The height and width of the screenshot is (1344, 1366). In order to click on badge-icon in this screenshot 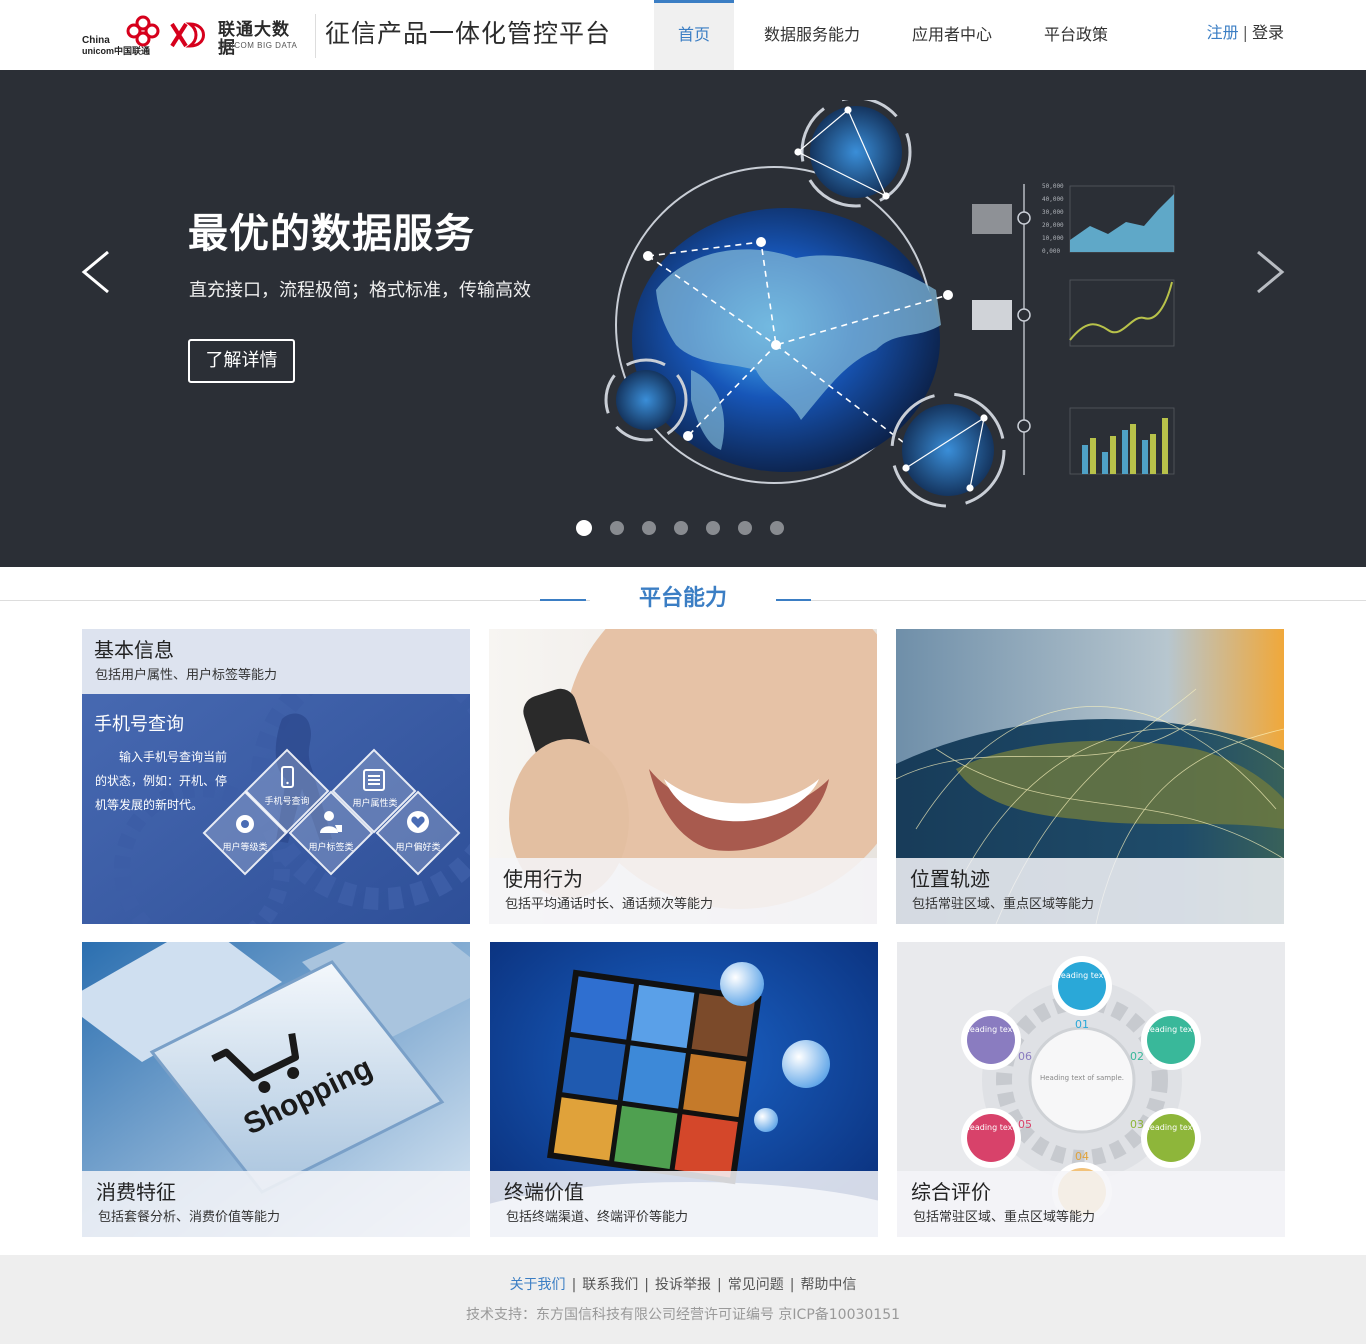, I will do `click(245, 824)`.